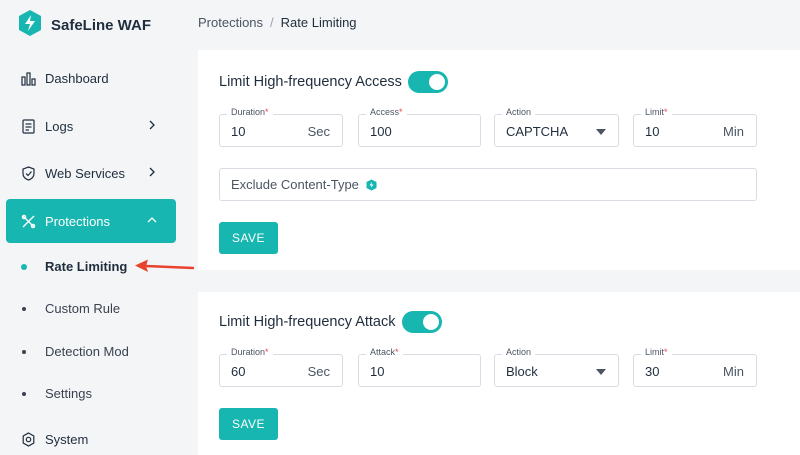  I want to click on panel-title: Limit High-frequency Attack, so click(330, 322).